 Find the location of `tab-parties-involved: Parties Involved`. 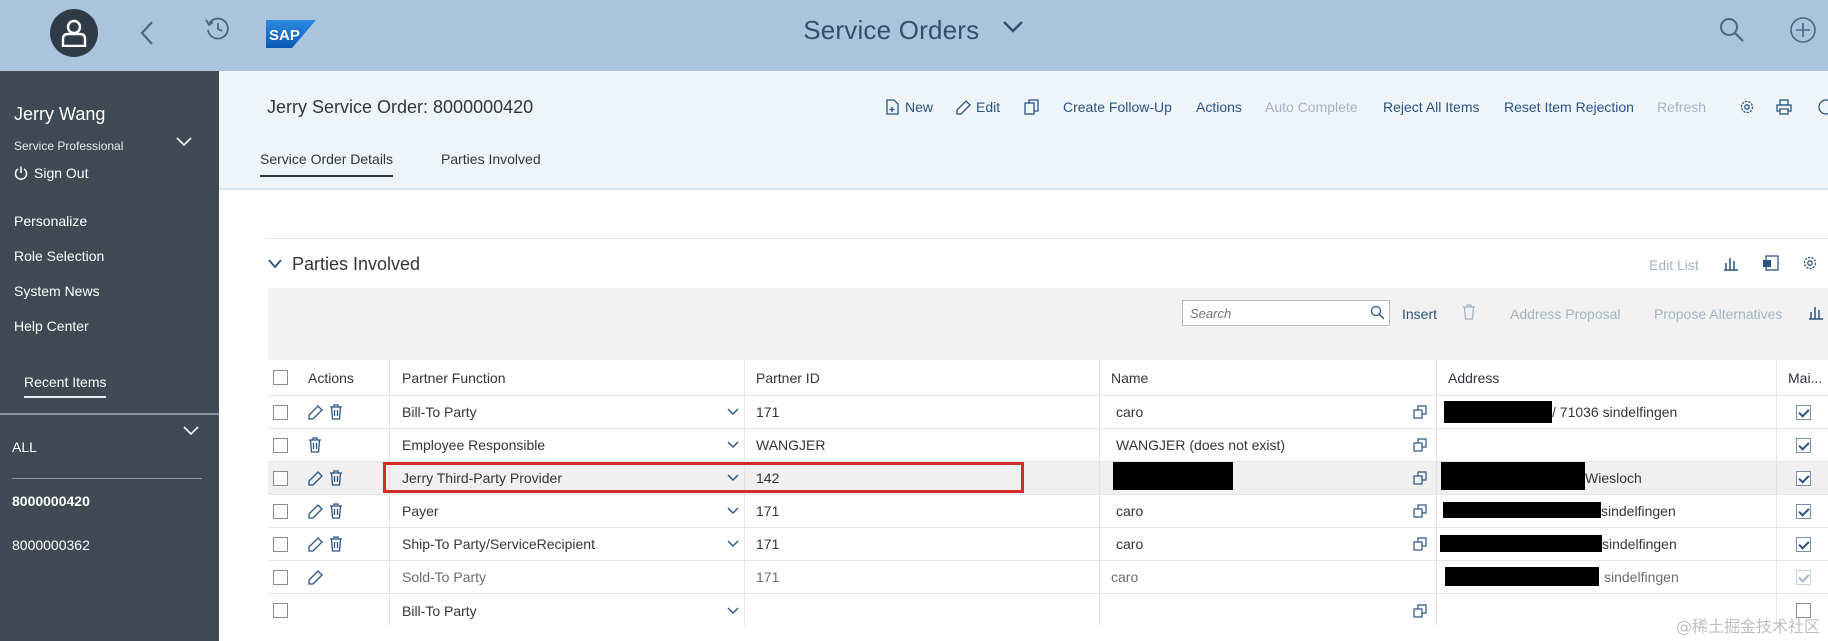

tab-parties-involved: Parties Involved is located at coordinates (491, 163).